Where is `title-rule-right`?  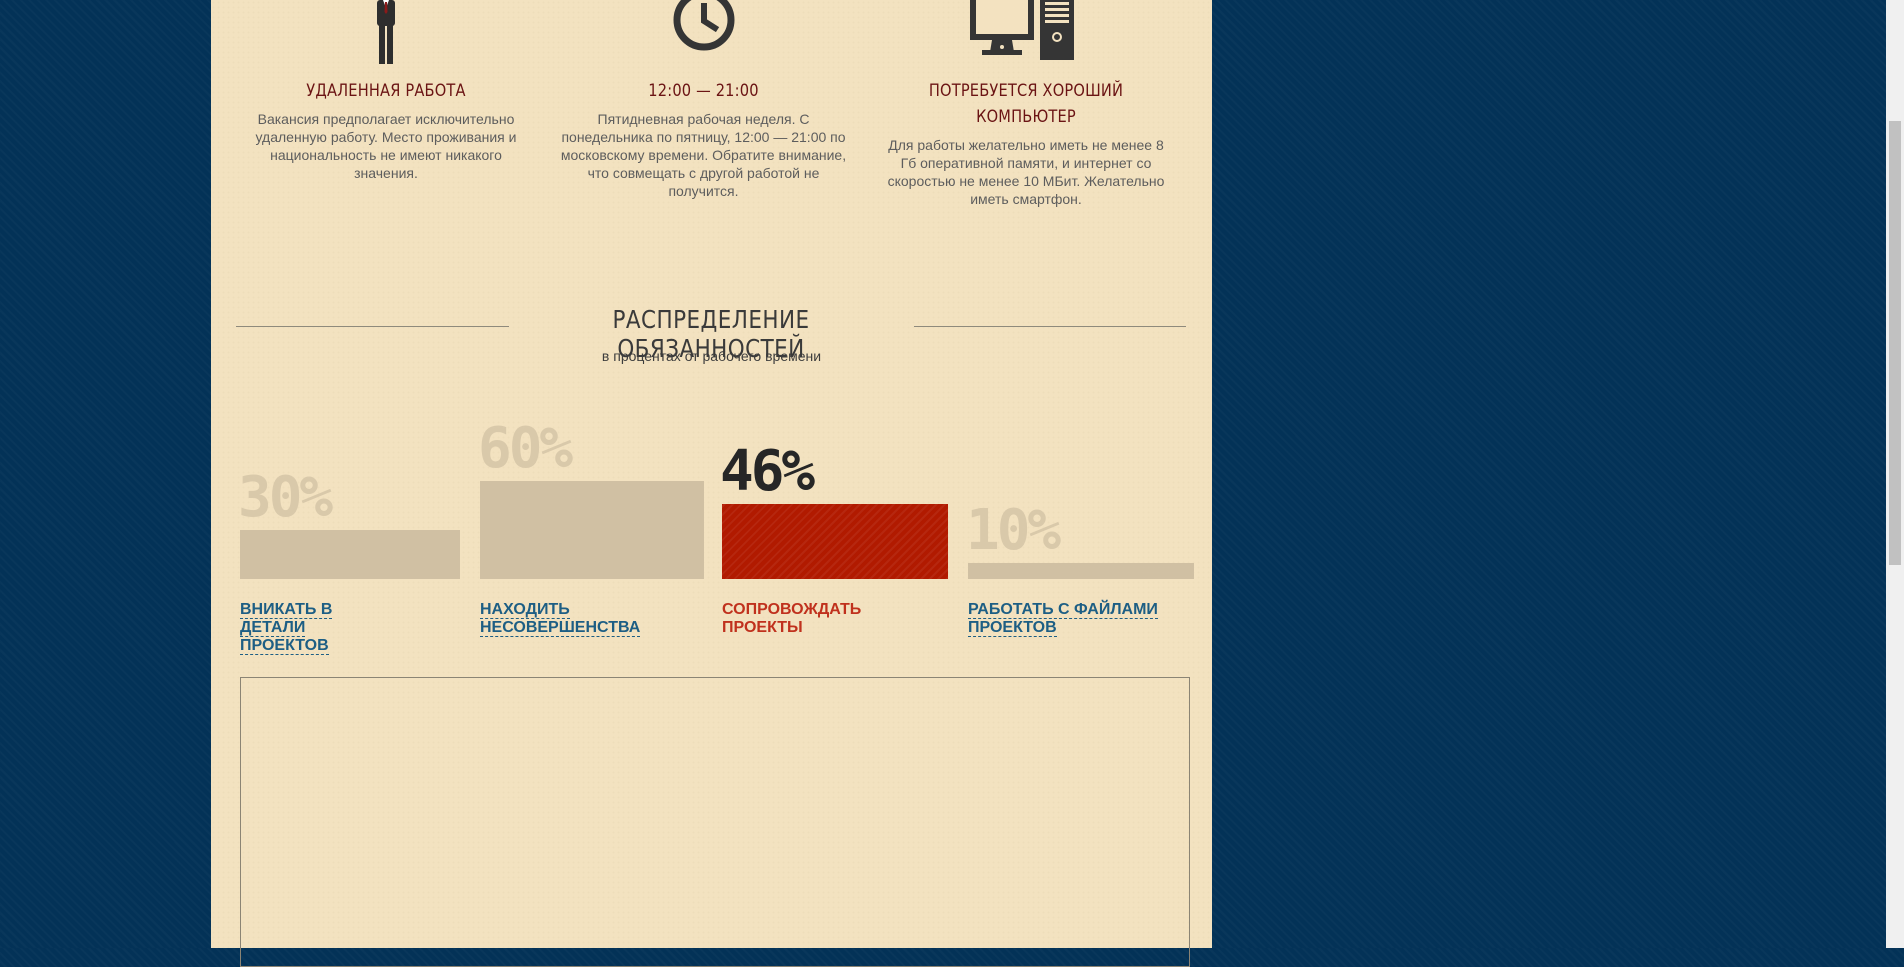
title-rule-right is located at coordinates (1050, 326).